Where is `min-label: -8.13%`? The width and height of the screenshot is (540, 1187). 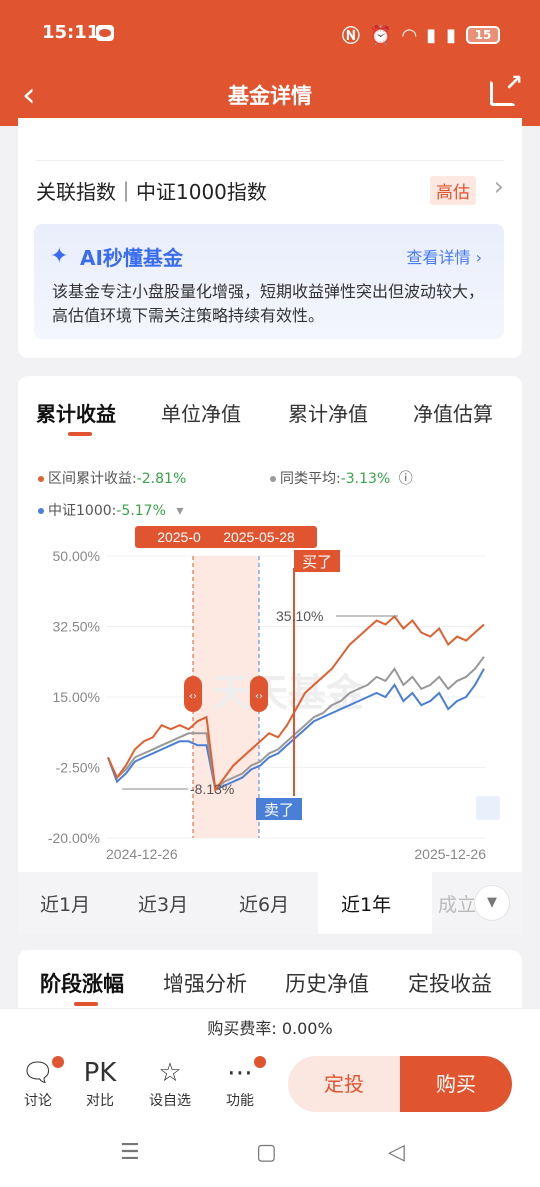 min-label: -8.13% is located at coordinates (212, 789).